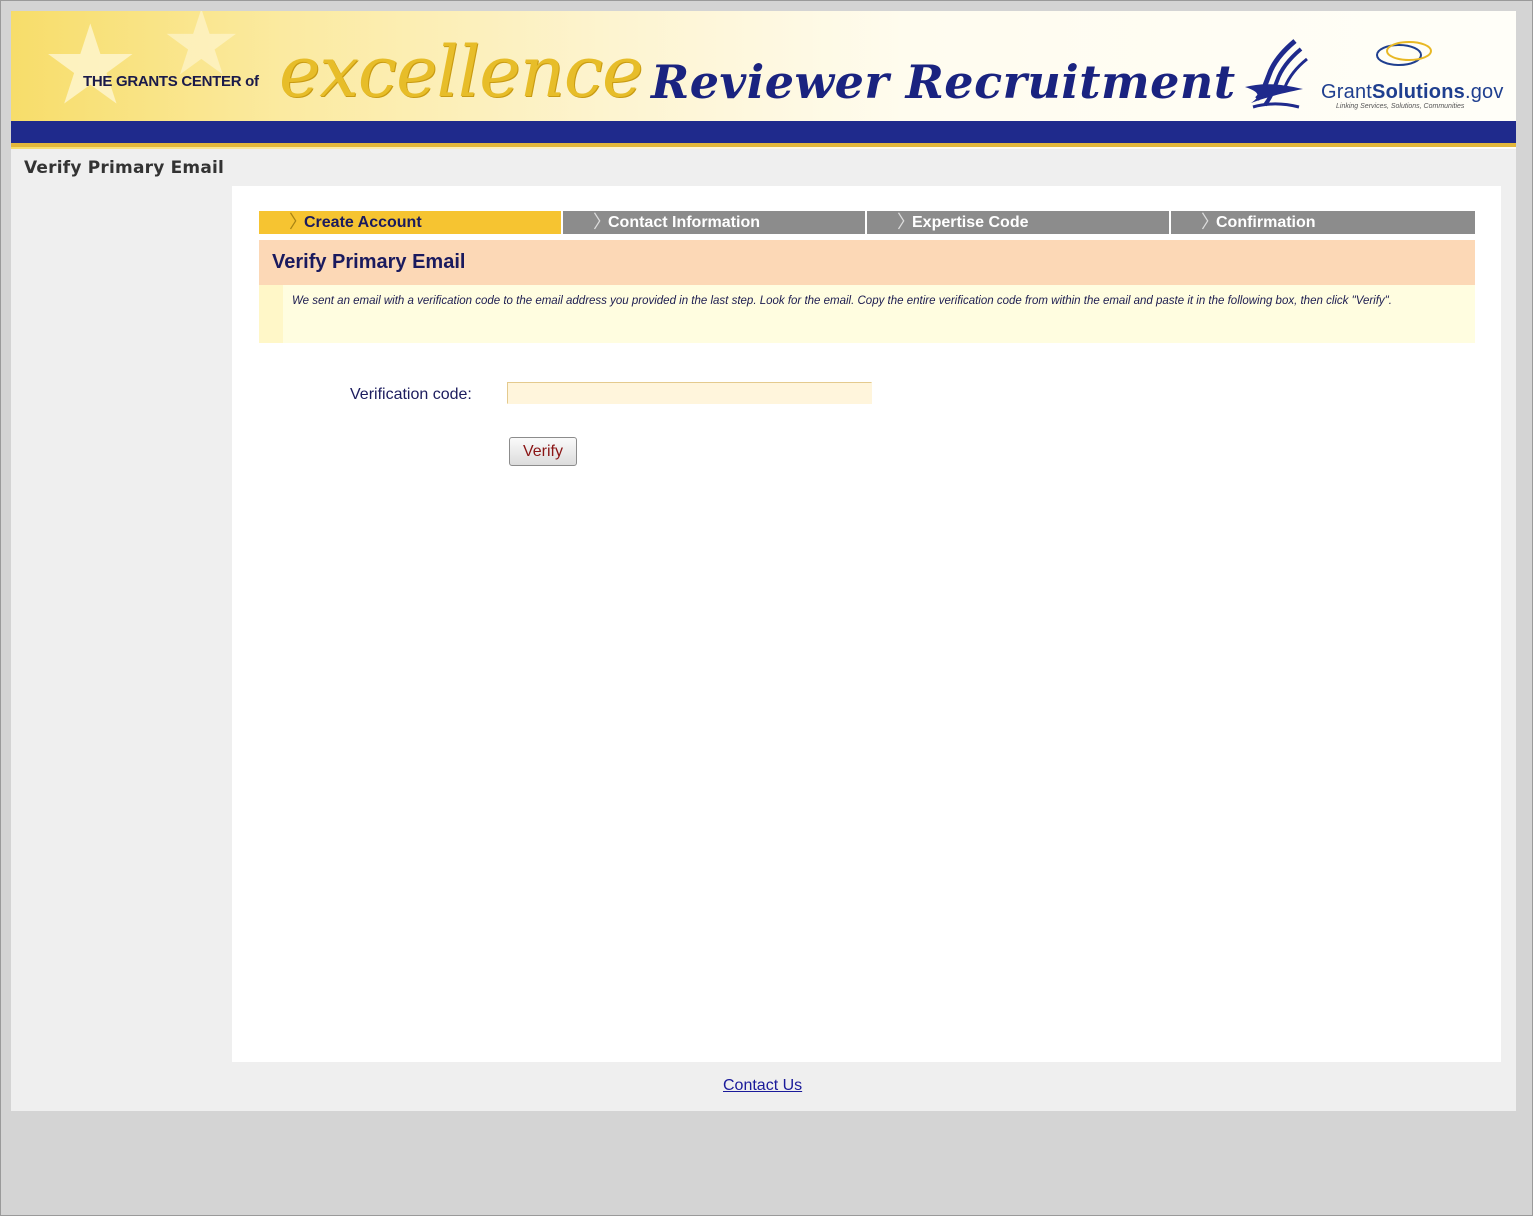 This screenshot has height=1216, width=1533. I want to click on step-label: Confirmation, so click(1266, 222).